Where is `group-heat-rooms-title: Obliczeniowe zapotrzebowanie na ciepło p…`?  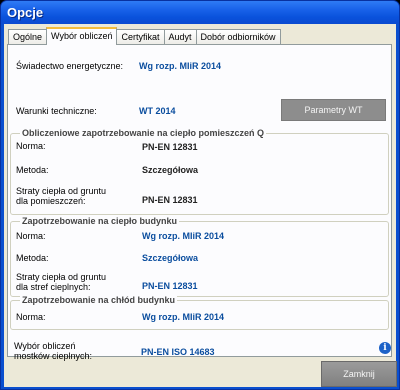
group-heat-rooms-title: Obliczeniowe zapotrzebowanie na ciepło p… is located at coordinates (143, 133).